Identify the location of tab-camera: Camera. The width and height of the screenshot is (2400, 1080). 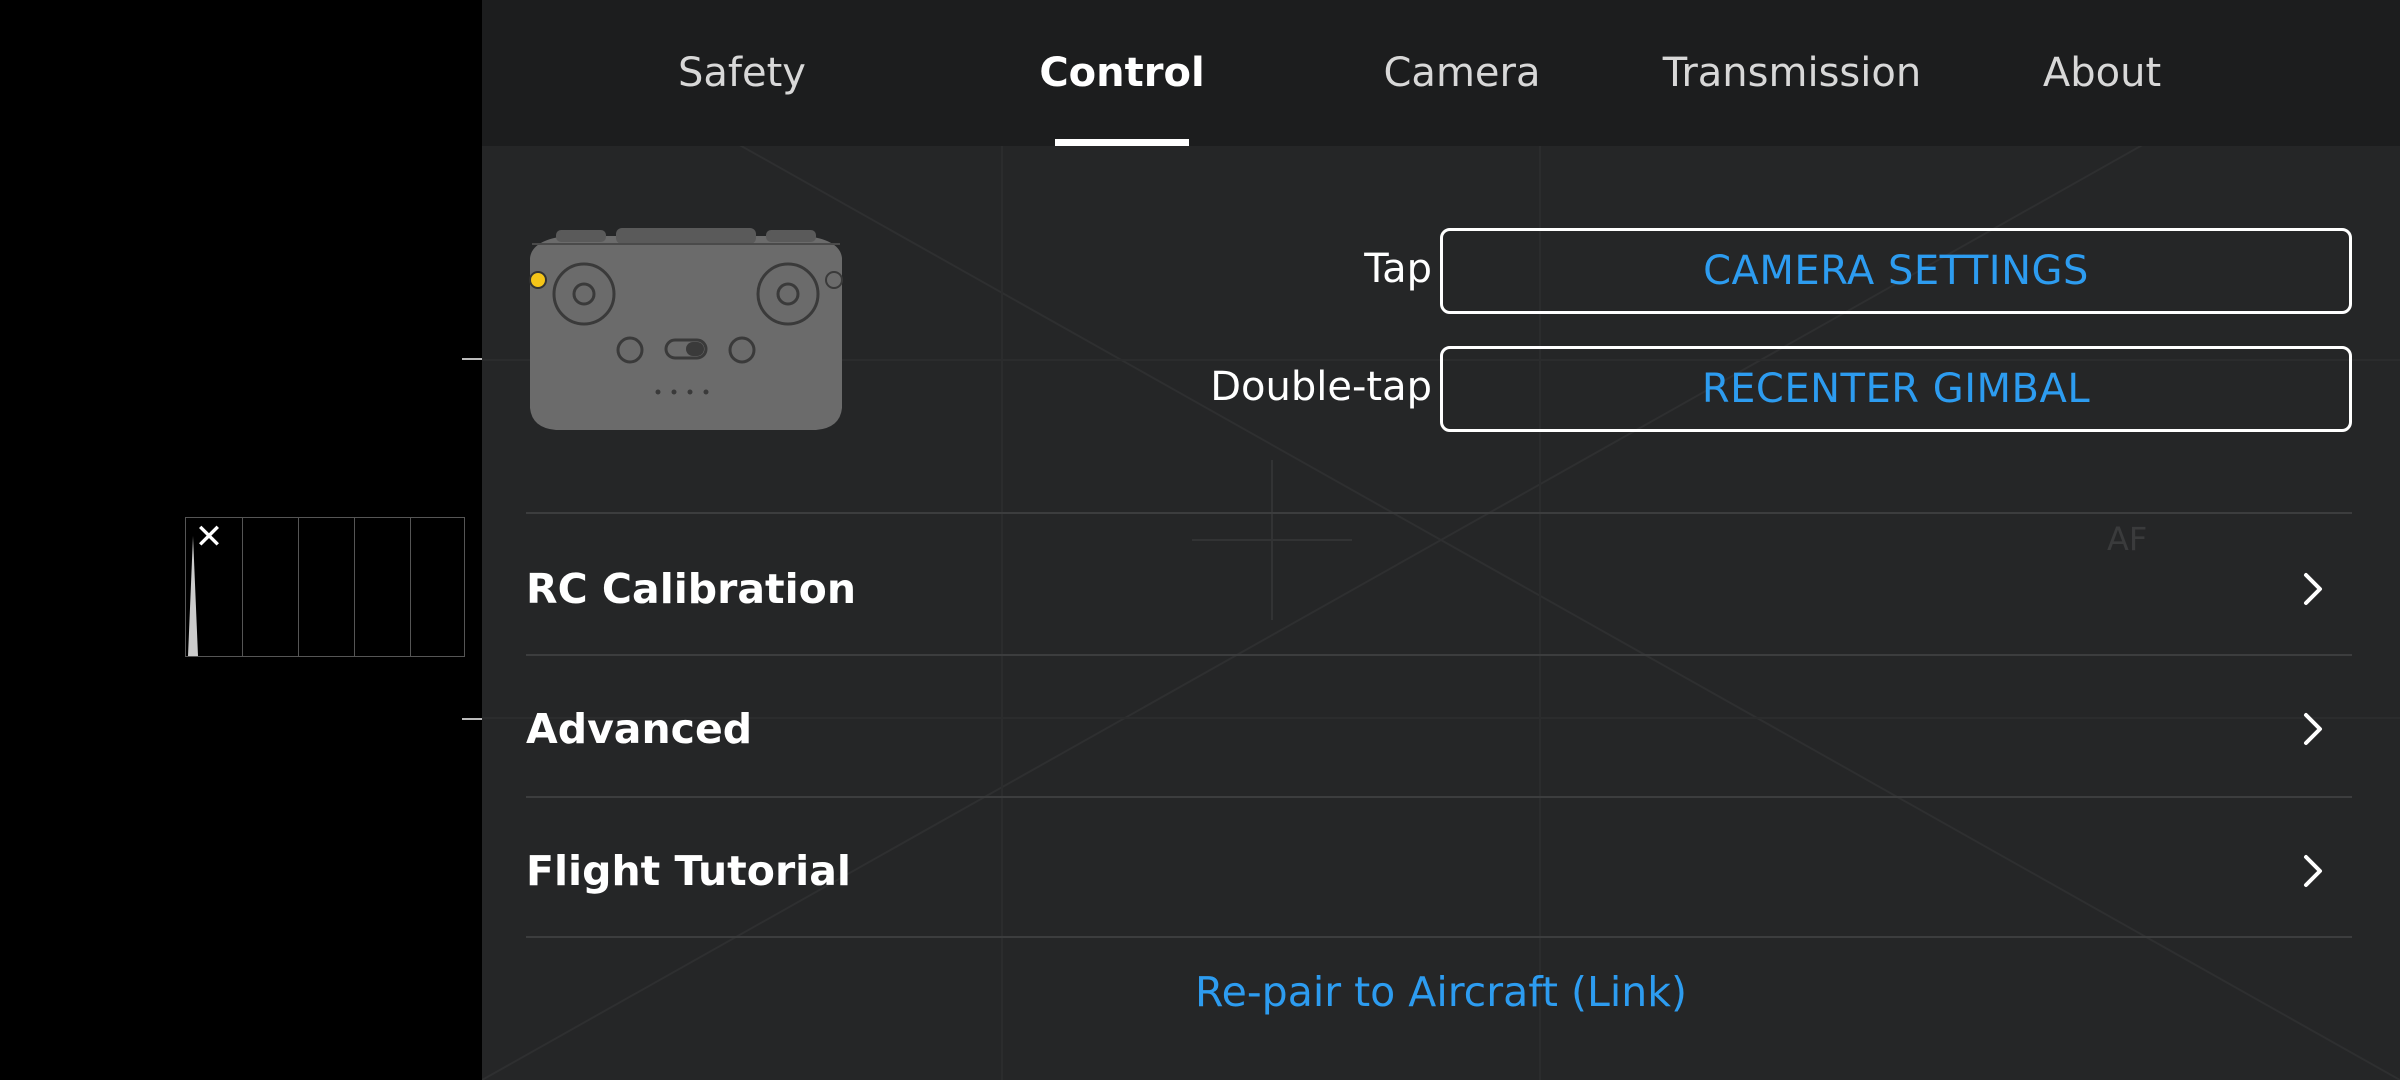
(1462, 73).